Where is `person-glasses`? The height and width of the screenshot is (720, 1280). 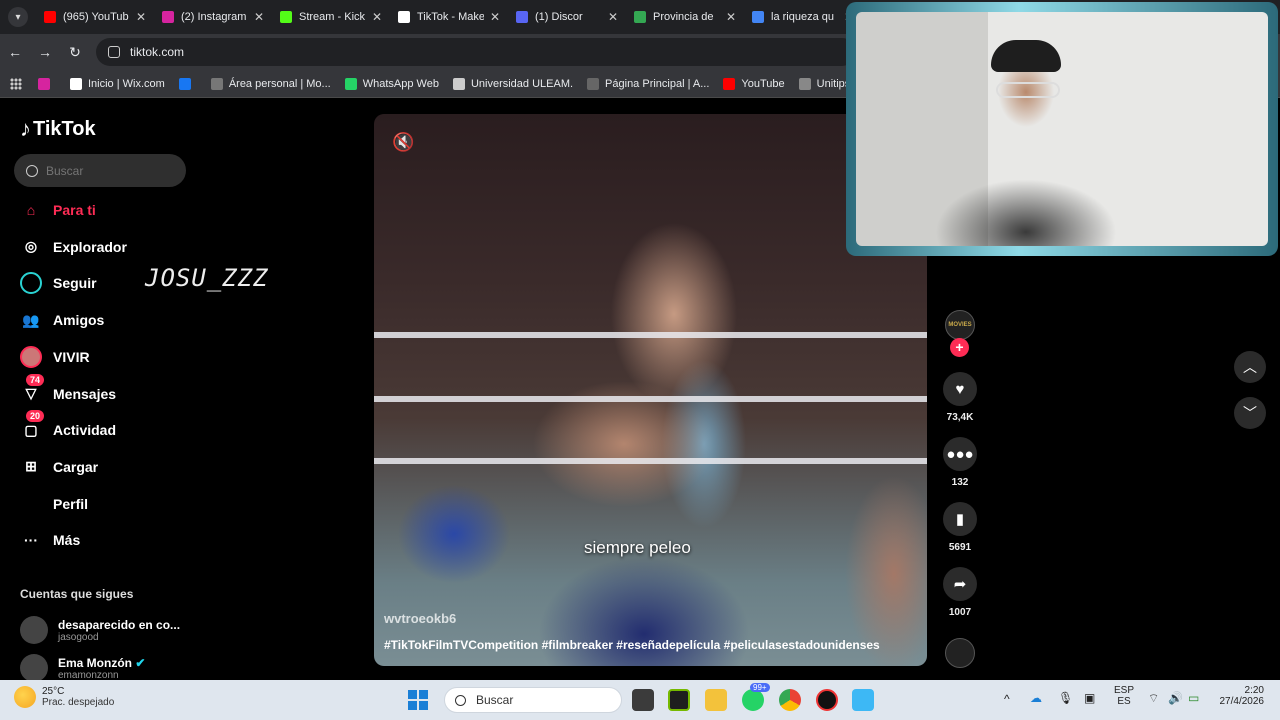 person-glasses is located at coordinates (1028, 90).